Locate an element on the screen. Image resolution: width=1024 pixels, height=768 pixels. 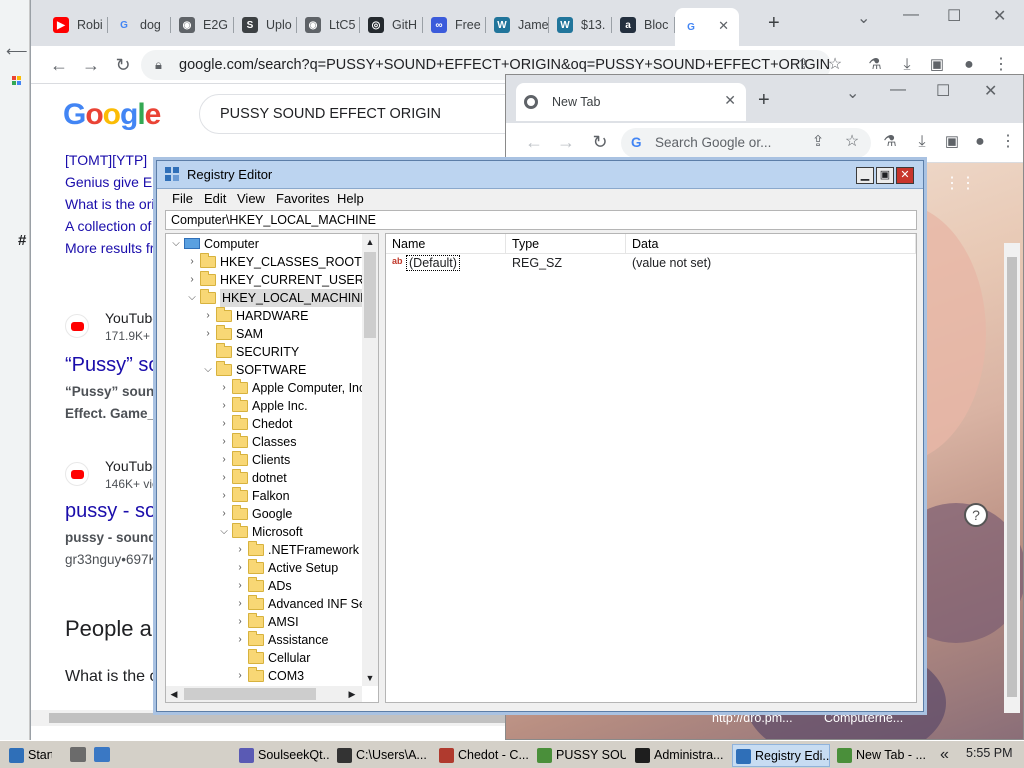
bookmark-star-icon: ☆ is located at coordinates (852, 142).